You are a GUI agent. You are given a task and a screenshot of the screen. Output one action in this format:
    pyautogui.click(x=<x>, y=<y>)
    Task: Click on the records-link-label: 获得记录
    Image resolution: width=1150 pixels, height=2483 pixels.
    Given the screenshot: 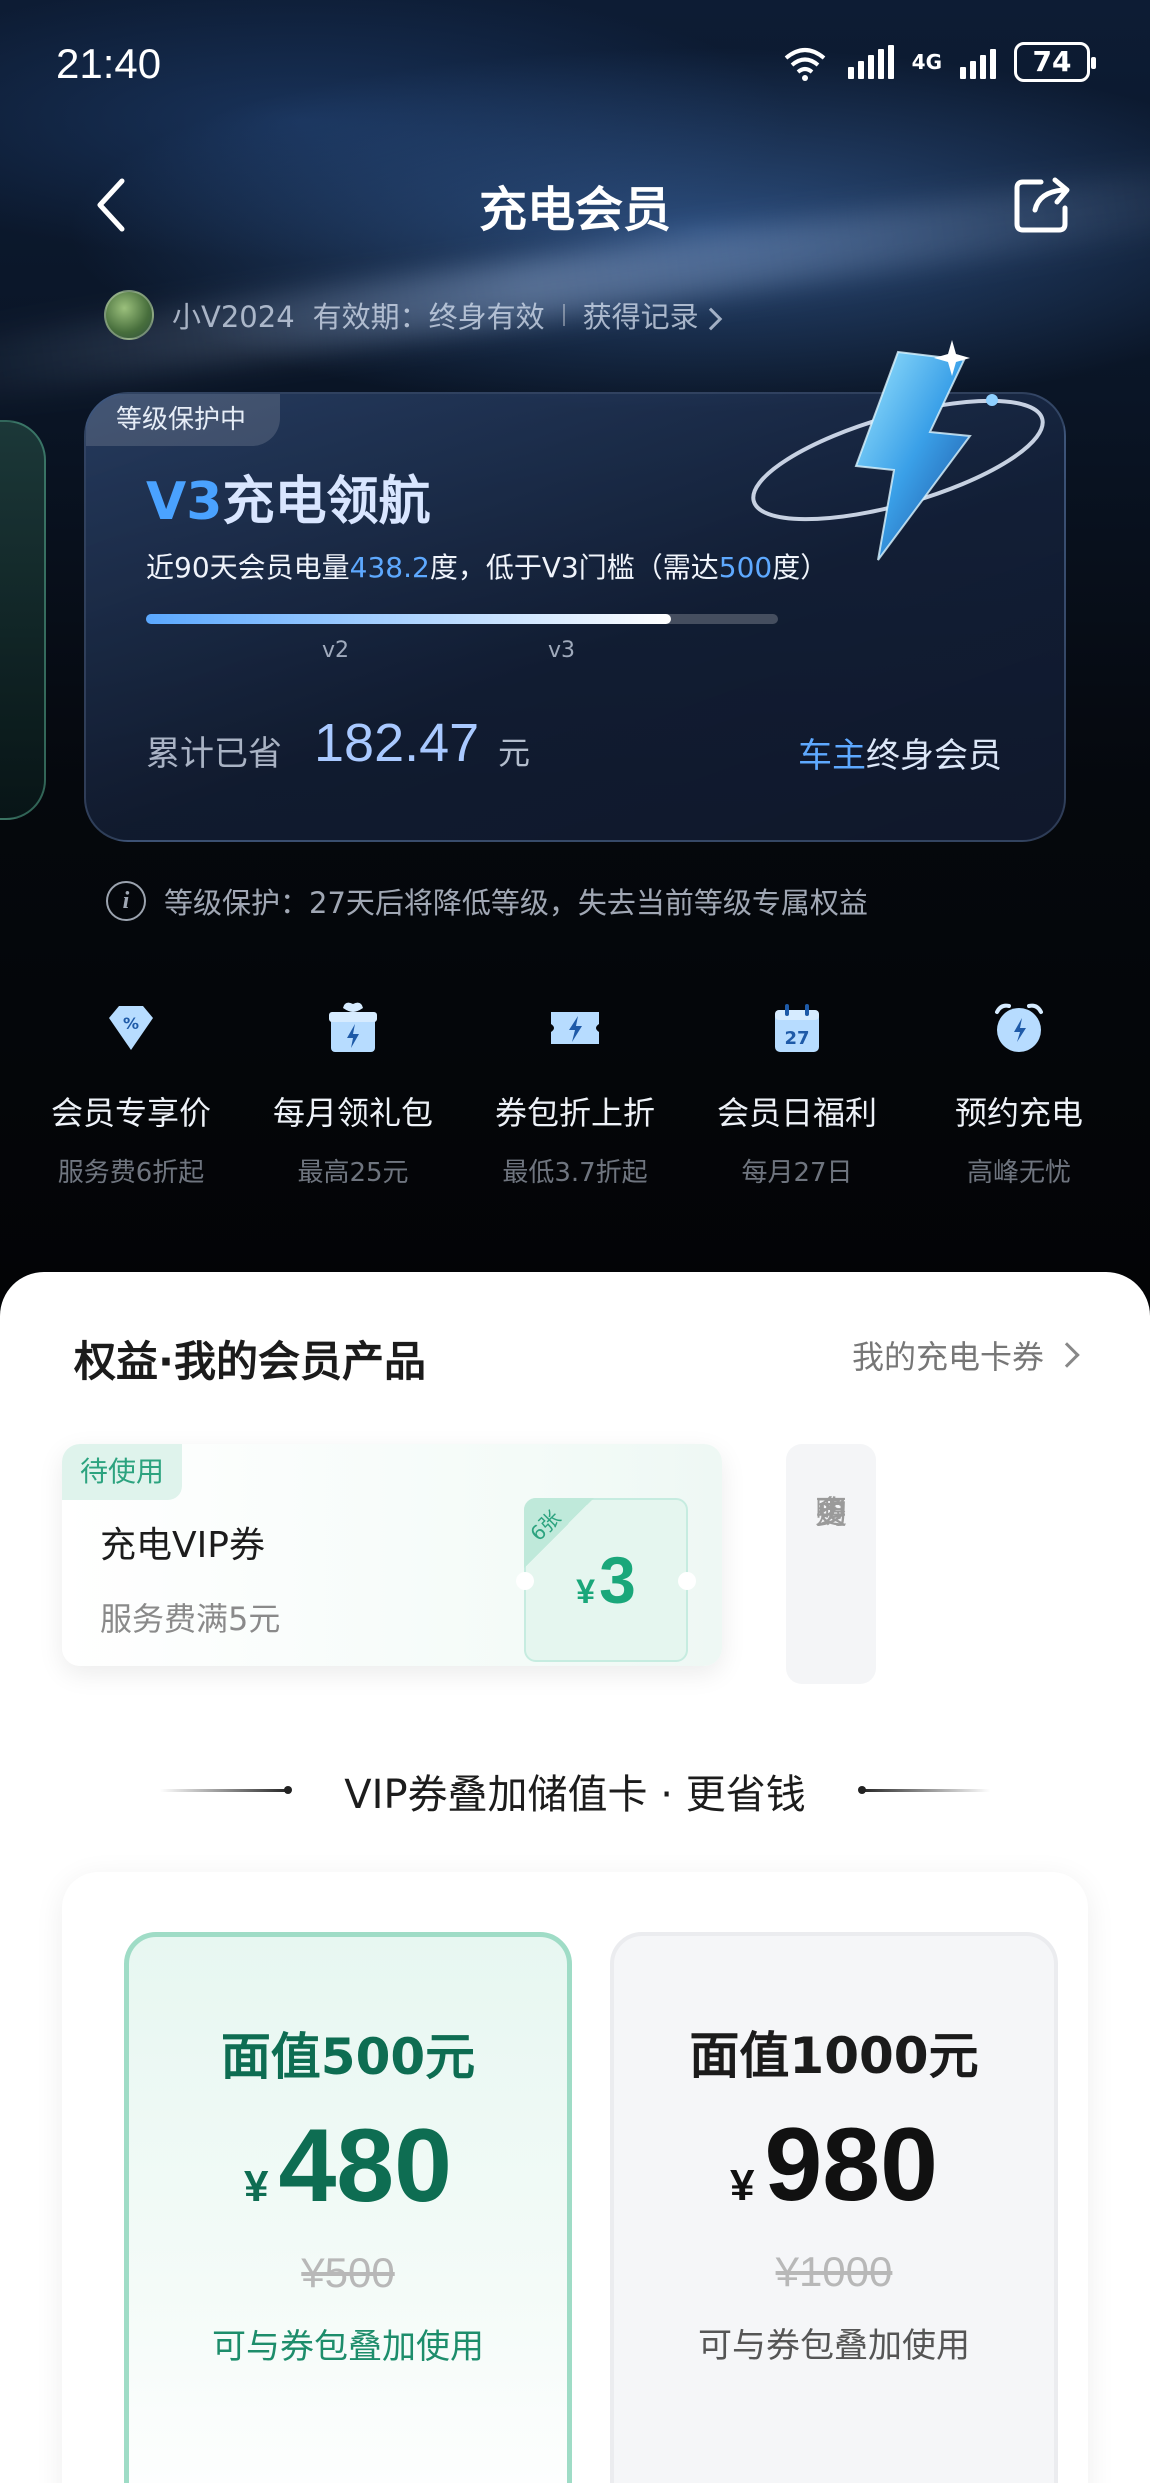 What is the action you would take?
    pyautogui.click(x=640, y=317)
    